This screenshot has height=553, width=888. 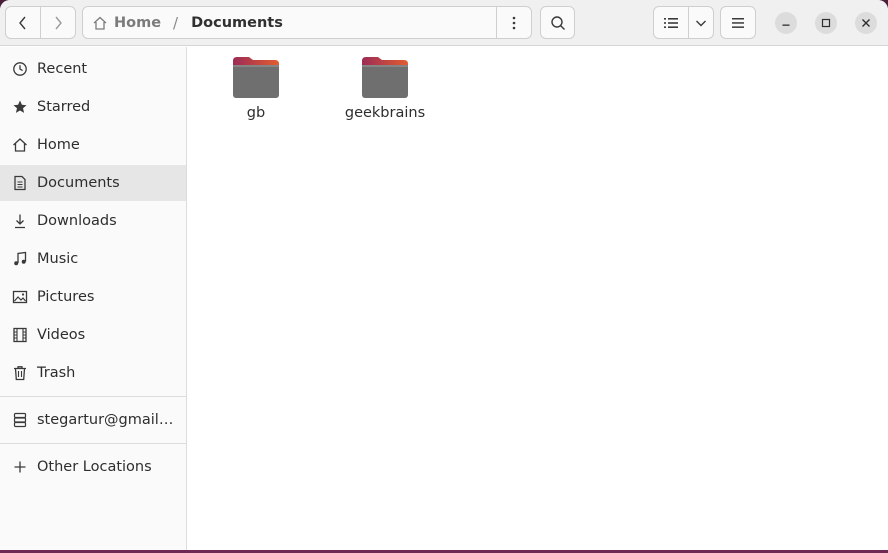 I want to click on search-icon, so click(x=557, y=22).